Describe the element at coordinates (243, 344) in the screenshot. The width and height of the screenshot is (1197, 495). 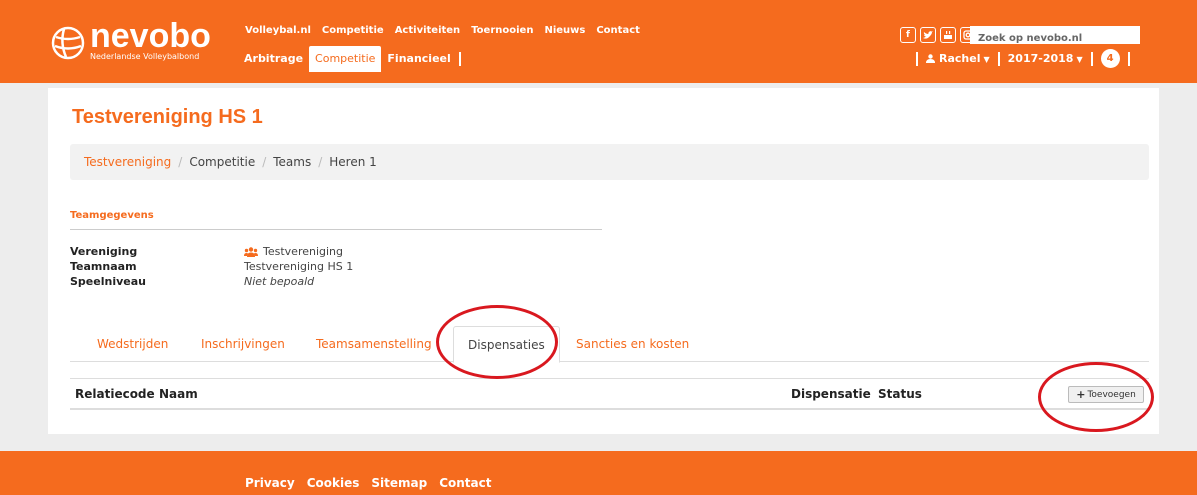
I see `tab-inschrijvingen: Inschrijvingen` at that location.